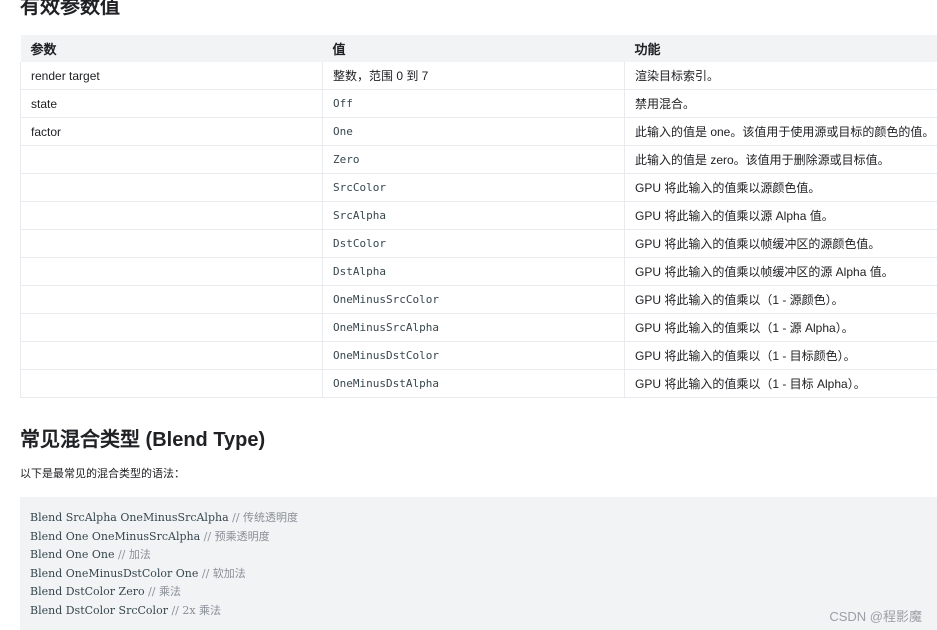 This screenshot has height=630, width=937. What do you see at coordinates (171, 48) in the screenshot?
I see `column-header-param: 参数` at bounding box center [171, 48].